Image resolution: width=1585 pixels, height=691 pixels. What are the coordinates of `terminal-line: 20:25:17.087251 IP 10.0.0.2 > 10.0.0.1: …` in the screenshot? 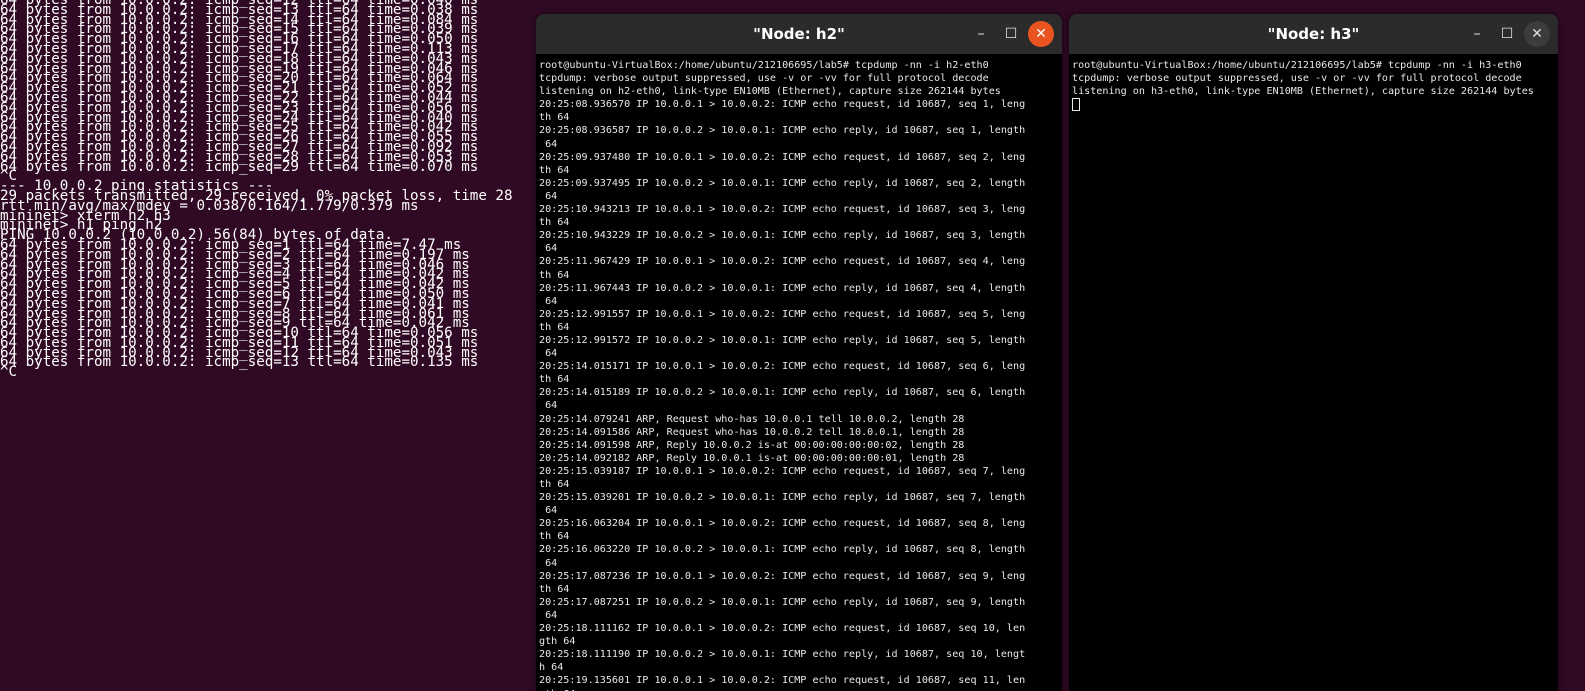 It's located at (782, 602).